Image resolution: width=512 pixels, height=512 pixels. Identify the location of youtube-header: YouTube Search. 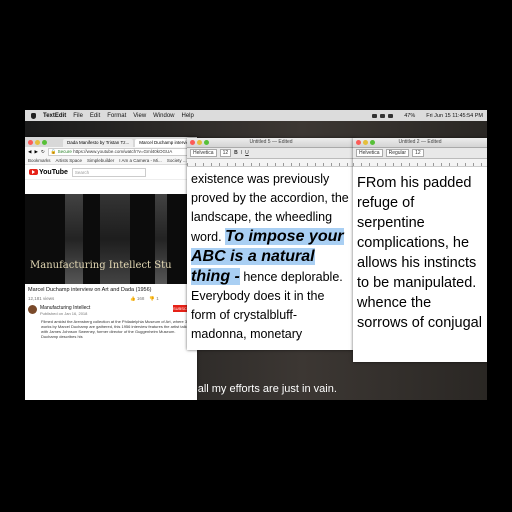
(111, 172).